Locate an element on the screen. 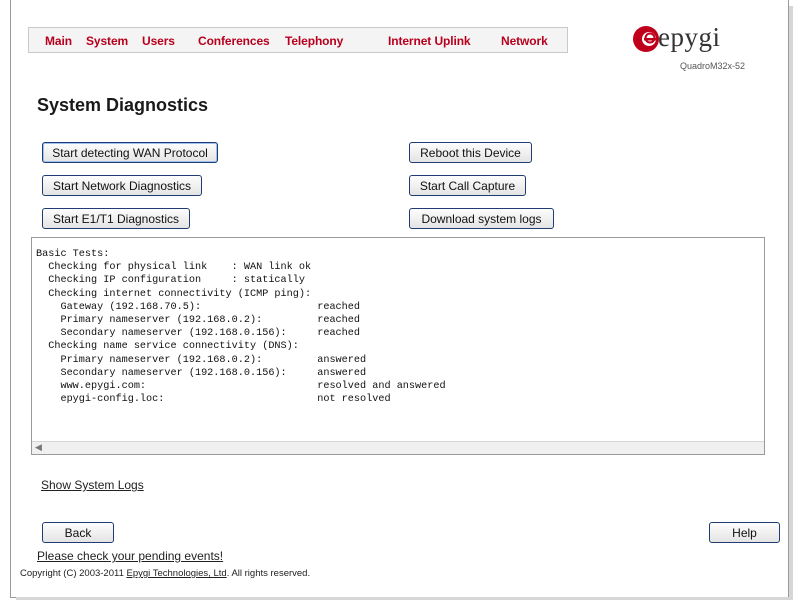 The height and width of the screenshot is (600, 794). menu-item-system: System is located at coordinates (107, 41).